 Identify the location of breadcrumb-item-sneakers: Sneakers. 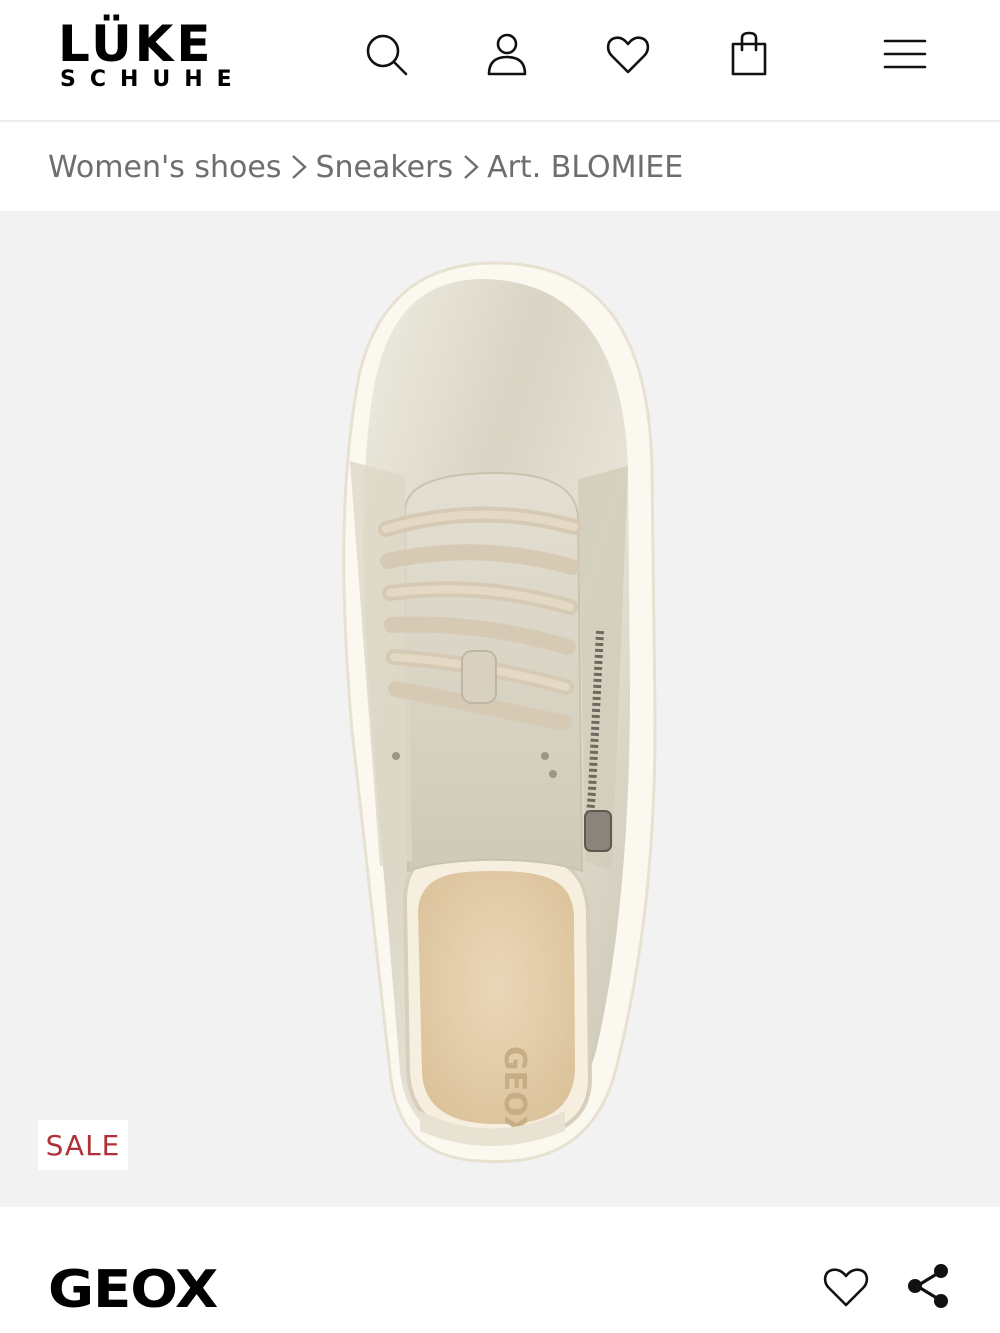
(384, 167).